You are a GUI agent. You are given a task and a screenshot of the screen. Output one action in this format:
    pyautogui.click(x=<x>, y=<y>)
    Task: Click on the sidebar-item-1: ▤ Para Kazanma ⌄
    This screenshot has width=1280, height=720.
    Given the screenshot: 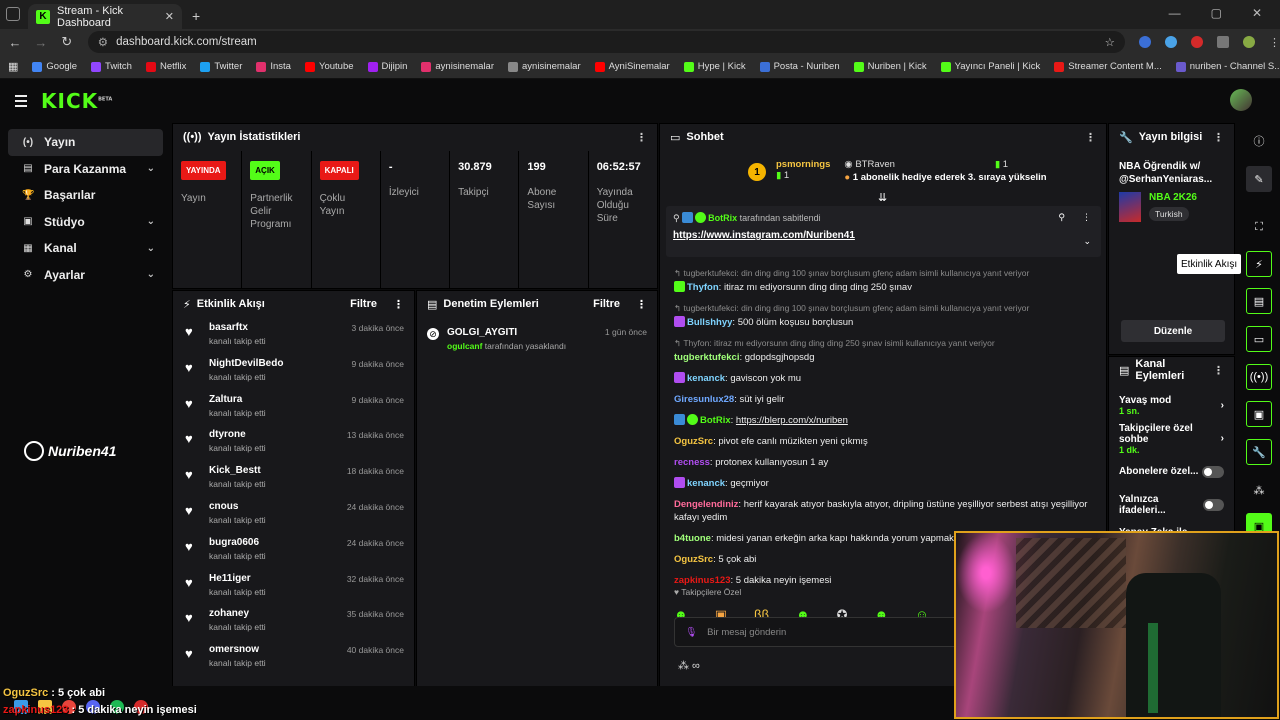 What is the action you would take?
    pyautogui.click(x=85, y=169)
    